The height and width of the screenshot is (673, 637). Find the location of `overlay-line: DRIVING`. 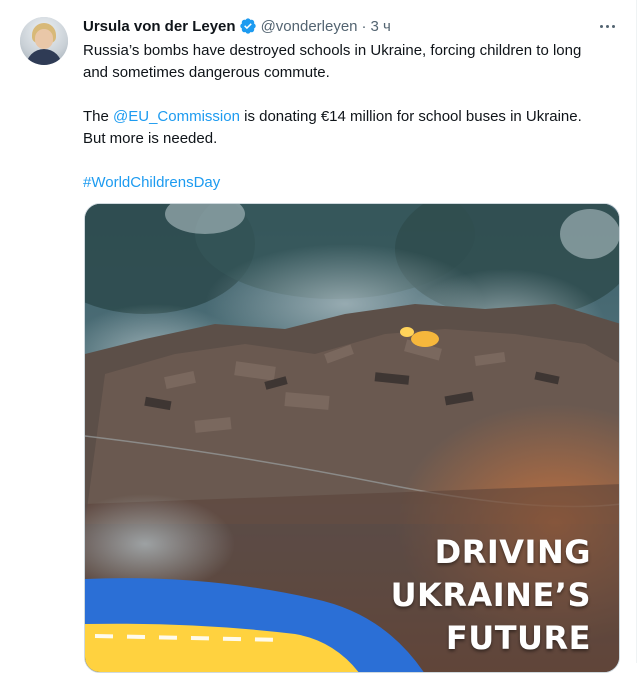

overlay-line: DRIVING is located at coordinates (512, 552).